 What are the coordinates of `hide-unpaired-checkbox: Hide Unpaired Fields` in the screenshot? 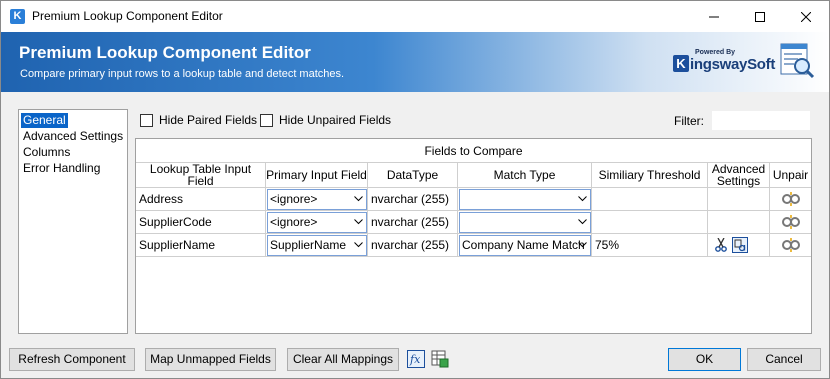 It's located at (325, 120).